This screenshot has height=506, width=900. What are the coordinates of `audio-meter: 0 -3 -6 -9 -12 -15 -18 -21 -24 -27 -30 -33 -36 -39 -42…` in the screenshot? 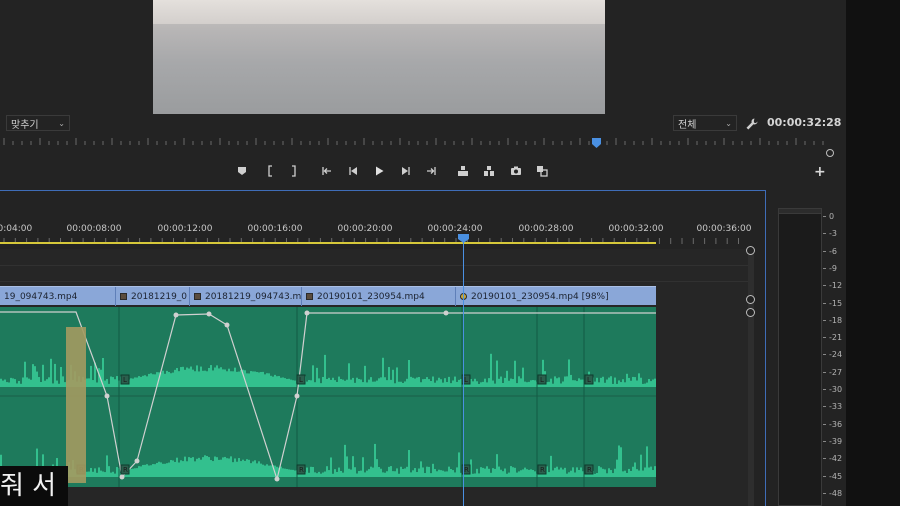 It's located at (806, 348).